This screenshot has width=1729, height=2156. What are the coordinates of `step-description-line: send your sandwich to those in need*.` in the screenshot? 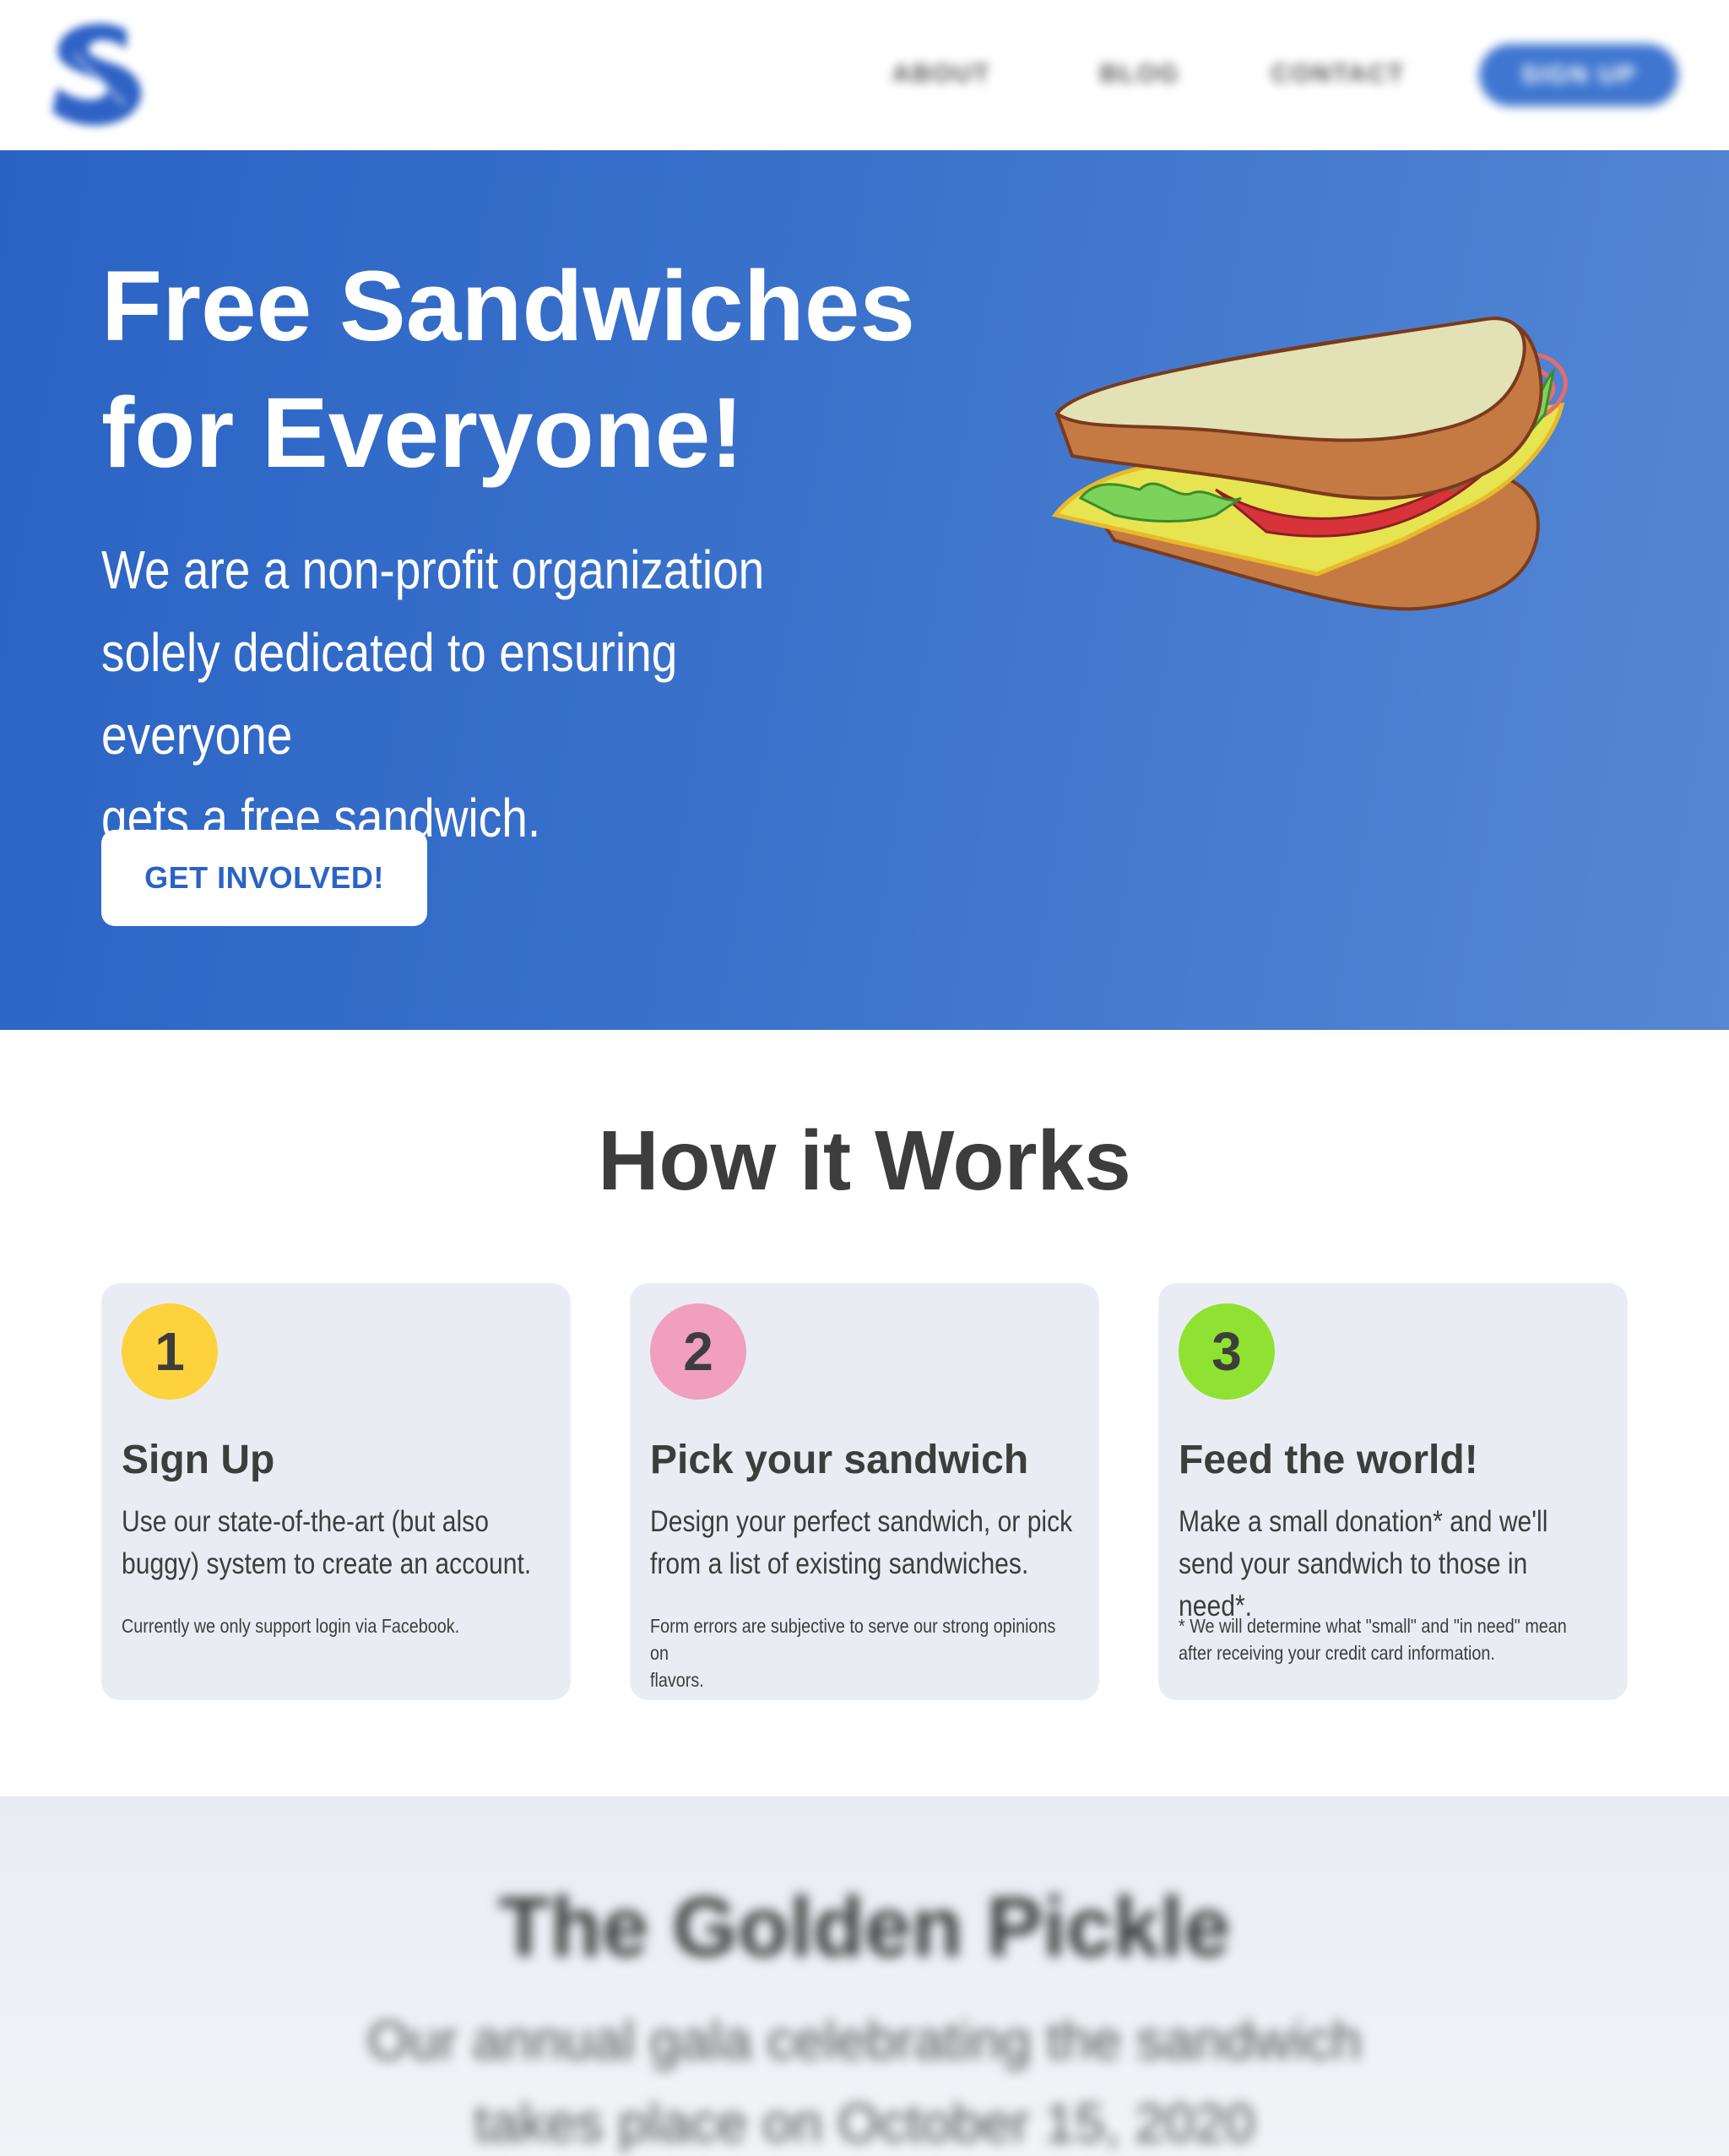 It's located at (1353, 1584).